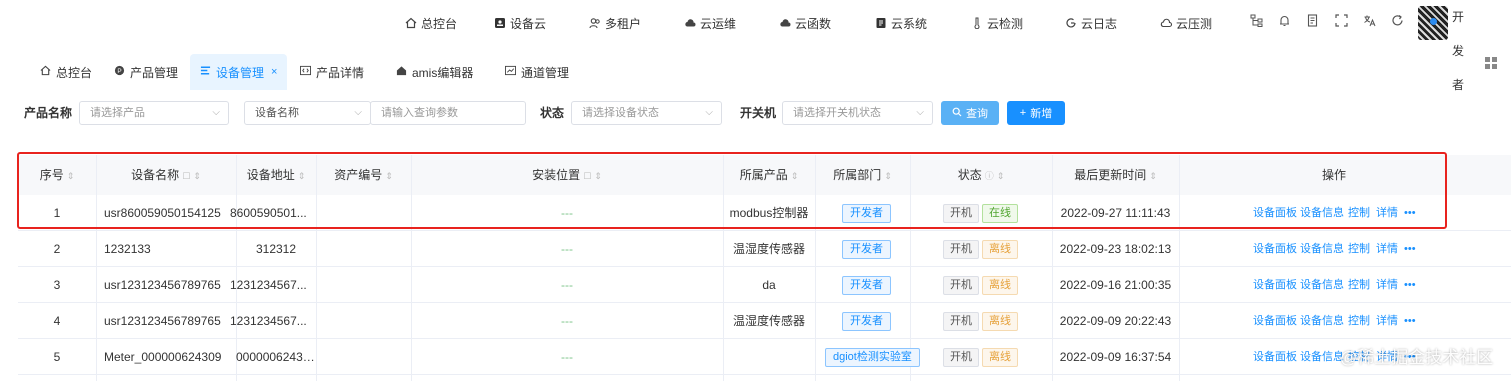  I want to click on nav-label: 云系统, so click(909, 23).